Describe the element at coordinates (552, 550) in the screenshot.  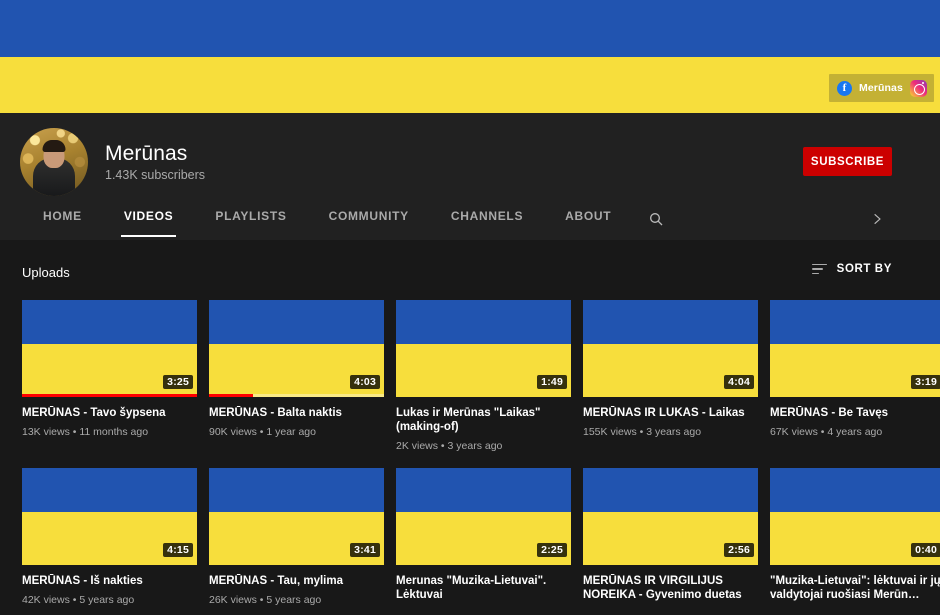
I see `video-duration: 2:25` at that location.